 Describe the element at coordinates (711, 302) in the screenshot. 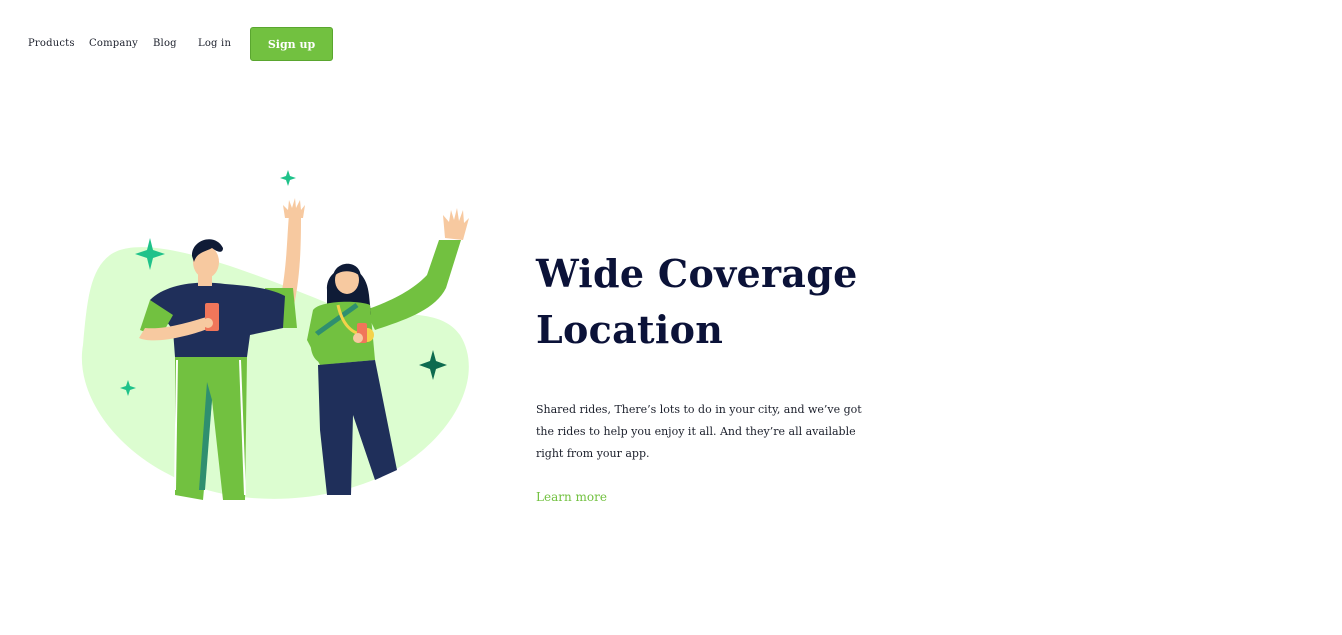

I see `hero-title: Wide Coverage Location` at that location.